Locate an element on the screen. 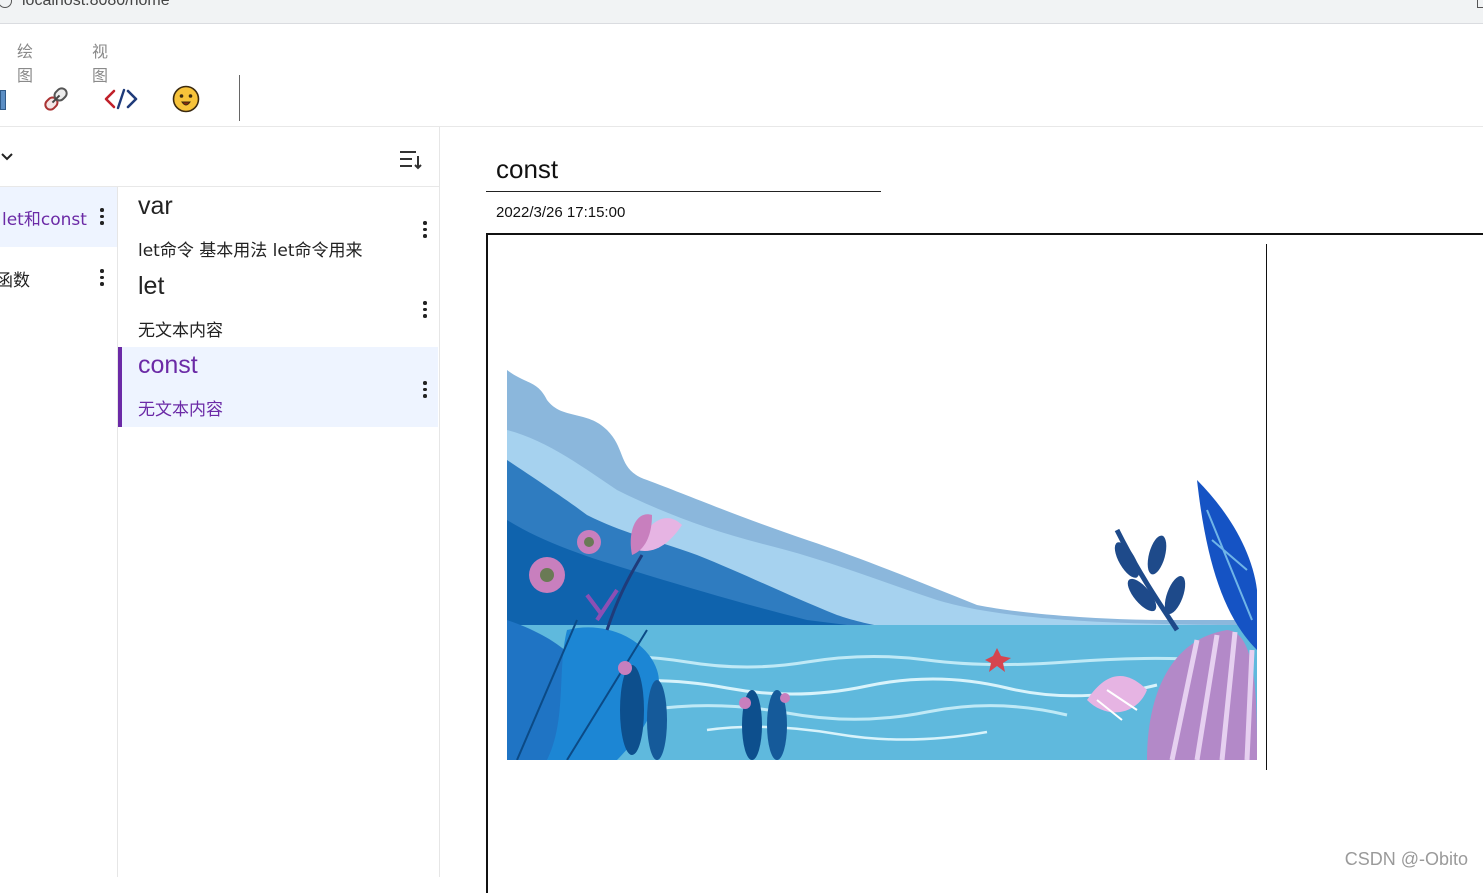 The width and height of the screenshot is (1483, 893). emoji-icon is located at coordinates (186, 99).